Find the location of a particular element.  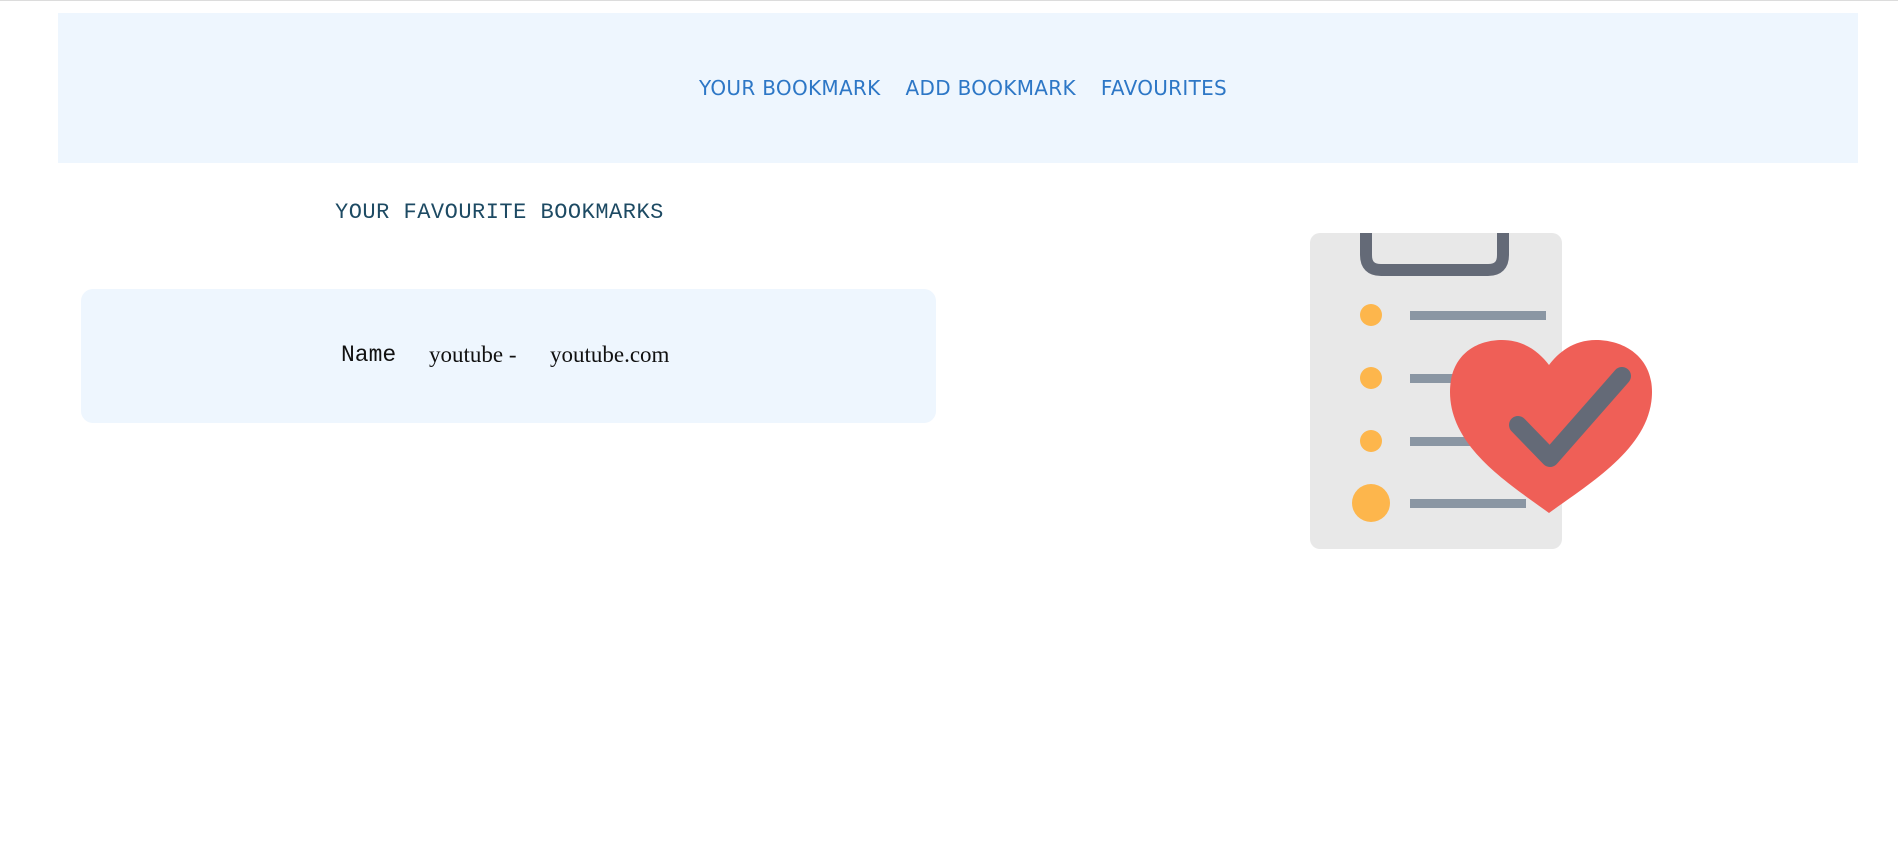

nav-link-add-bookmark: ADD BOOKMARK is located at coordinates (991, 88).